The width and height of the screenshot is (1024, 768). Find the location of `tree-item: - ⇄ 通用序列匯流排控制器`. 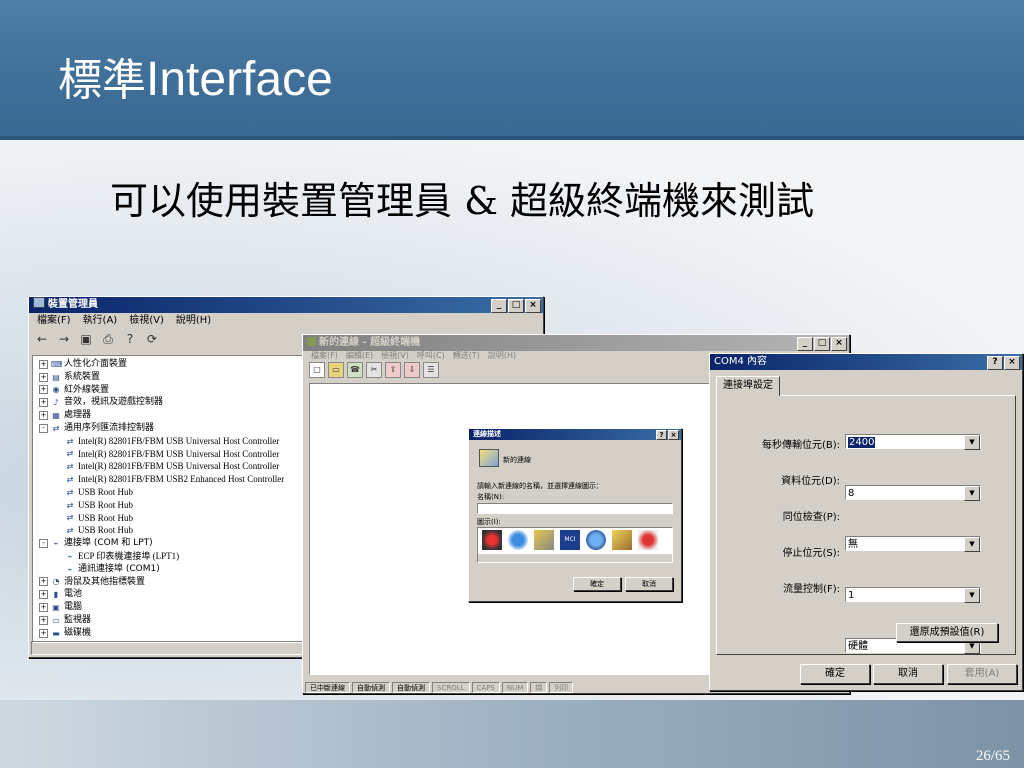

tree-item: - ⇄ 通用序列匯流排控制器 is located at coordinates (169, 428).